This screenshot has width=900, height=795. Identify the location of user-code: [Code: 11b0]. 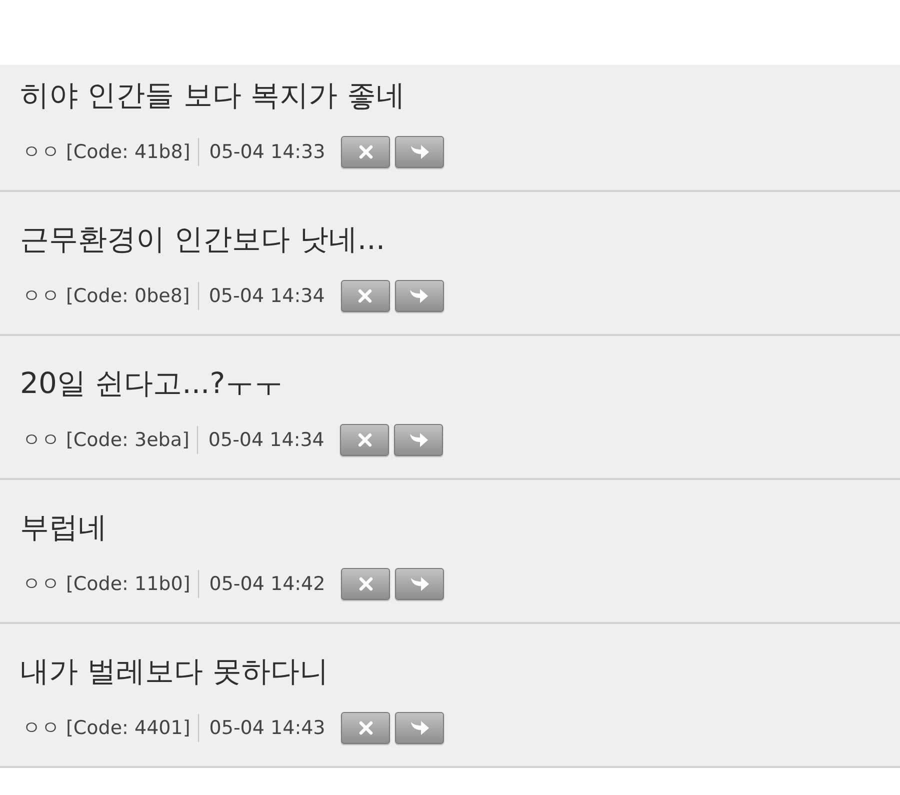
(128, 584).